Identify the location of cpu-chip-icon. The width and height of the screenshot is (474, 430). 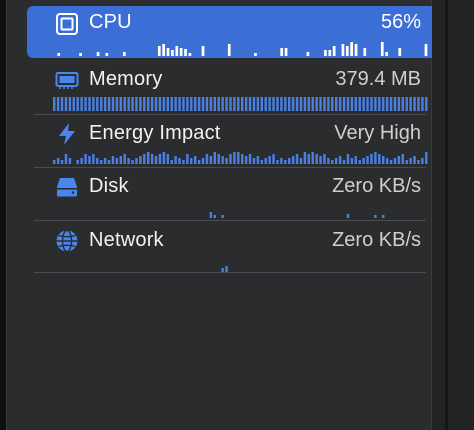
(67, 24).